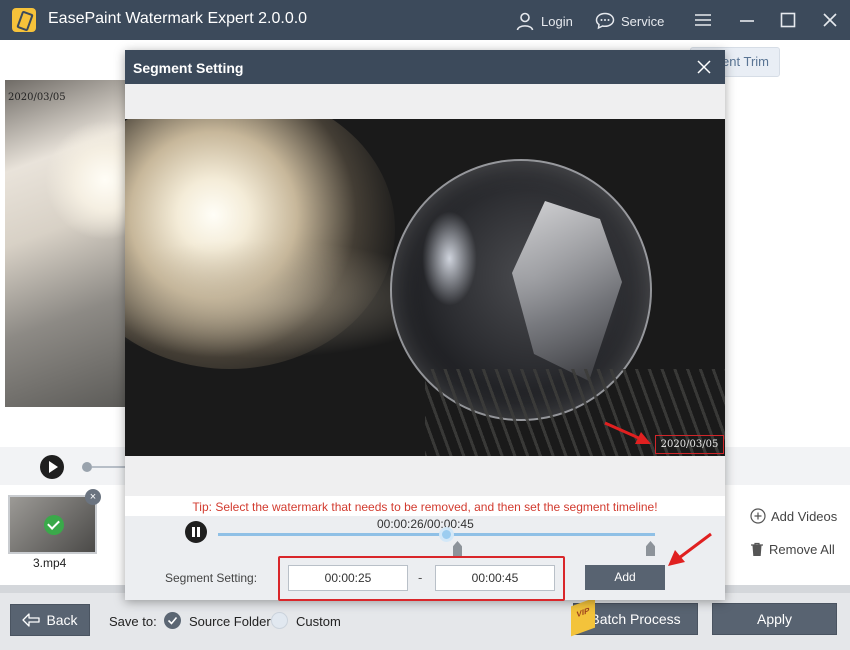 This screenshot has width=850, height=650. Describe the element at coordinates (66, 243) in the screenshot. I see `main-video-preview` at that location.